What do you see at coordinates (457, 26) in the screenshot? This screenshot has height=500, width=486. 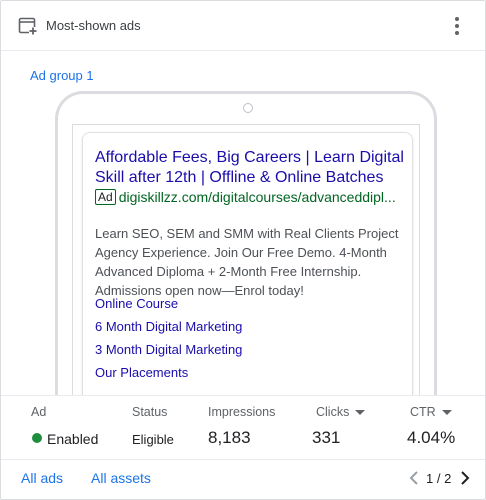 I see `more-vert-icon` at bounding box center [457, 26].